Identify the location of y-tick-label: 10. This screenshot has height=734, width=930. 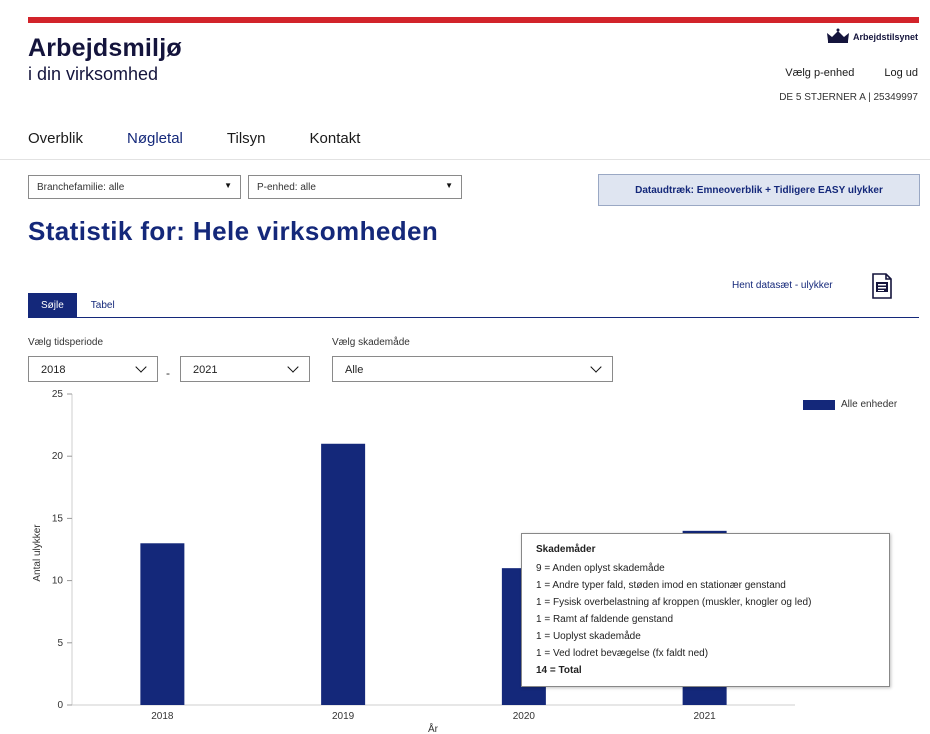
(58, 581).